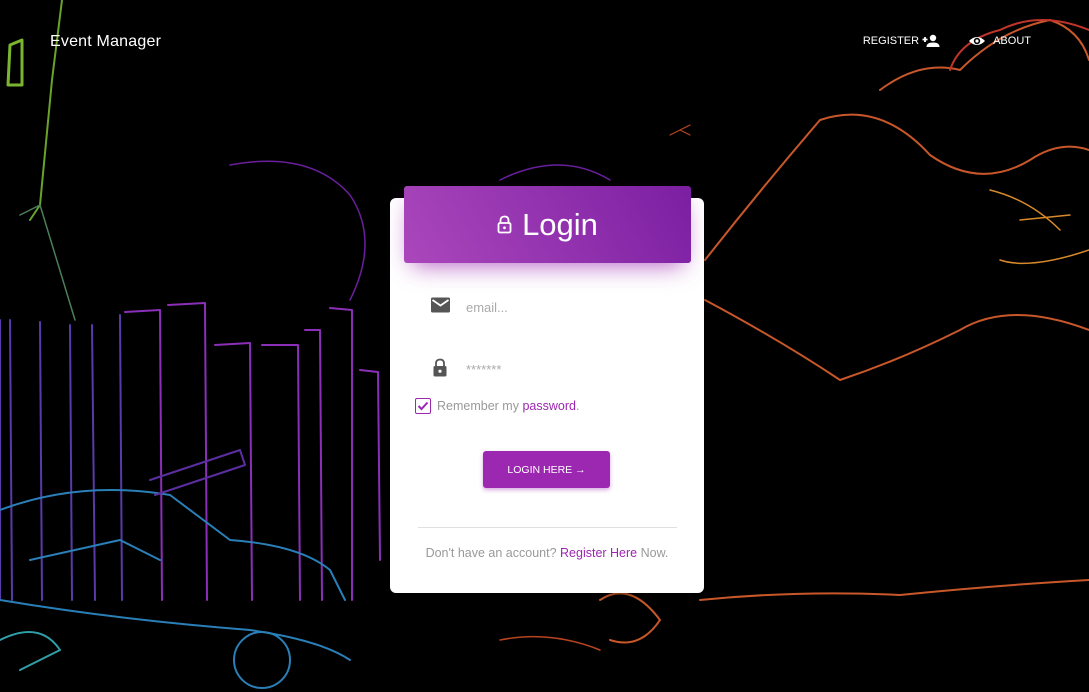  What do you see at coordinates (560, 224) in the screenshot?
I see `login-title: Login` at bounding box center [560, 224].